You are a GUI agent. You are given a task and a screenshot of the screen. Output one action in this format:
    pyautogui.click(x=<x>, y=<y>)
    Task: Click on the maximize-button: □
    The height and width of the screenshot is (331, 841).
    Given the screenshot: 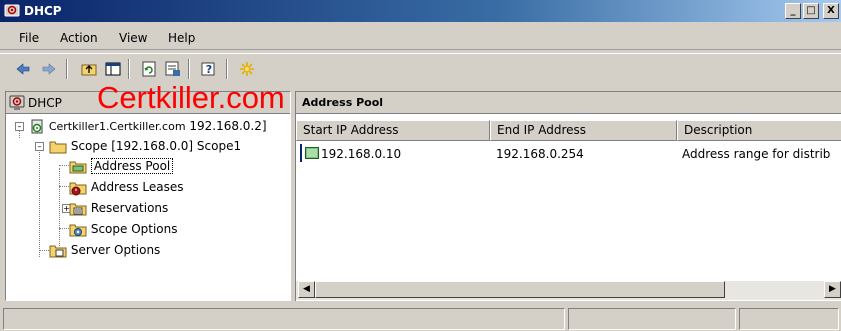 What is the action you would take?
    pyautogui.click(x=811, y=11)
    